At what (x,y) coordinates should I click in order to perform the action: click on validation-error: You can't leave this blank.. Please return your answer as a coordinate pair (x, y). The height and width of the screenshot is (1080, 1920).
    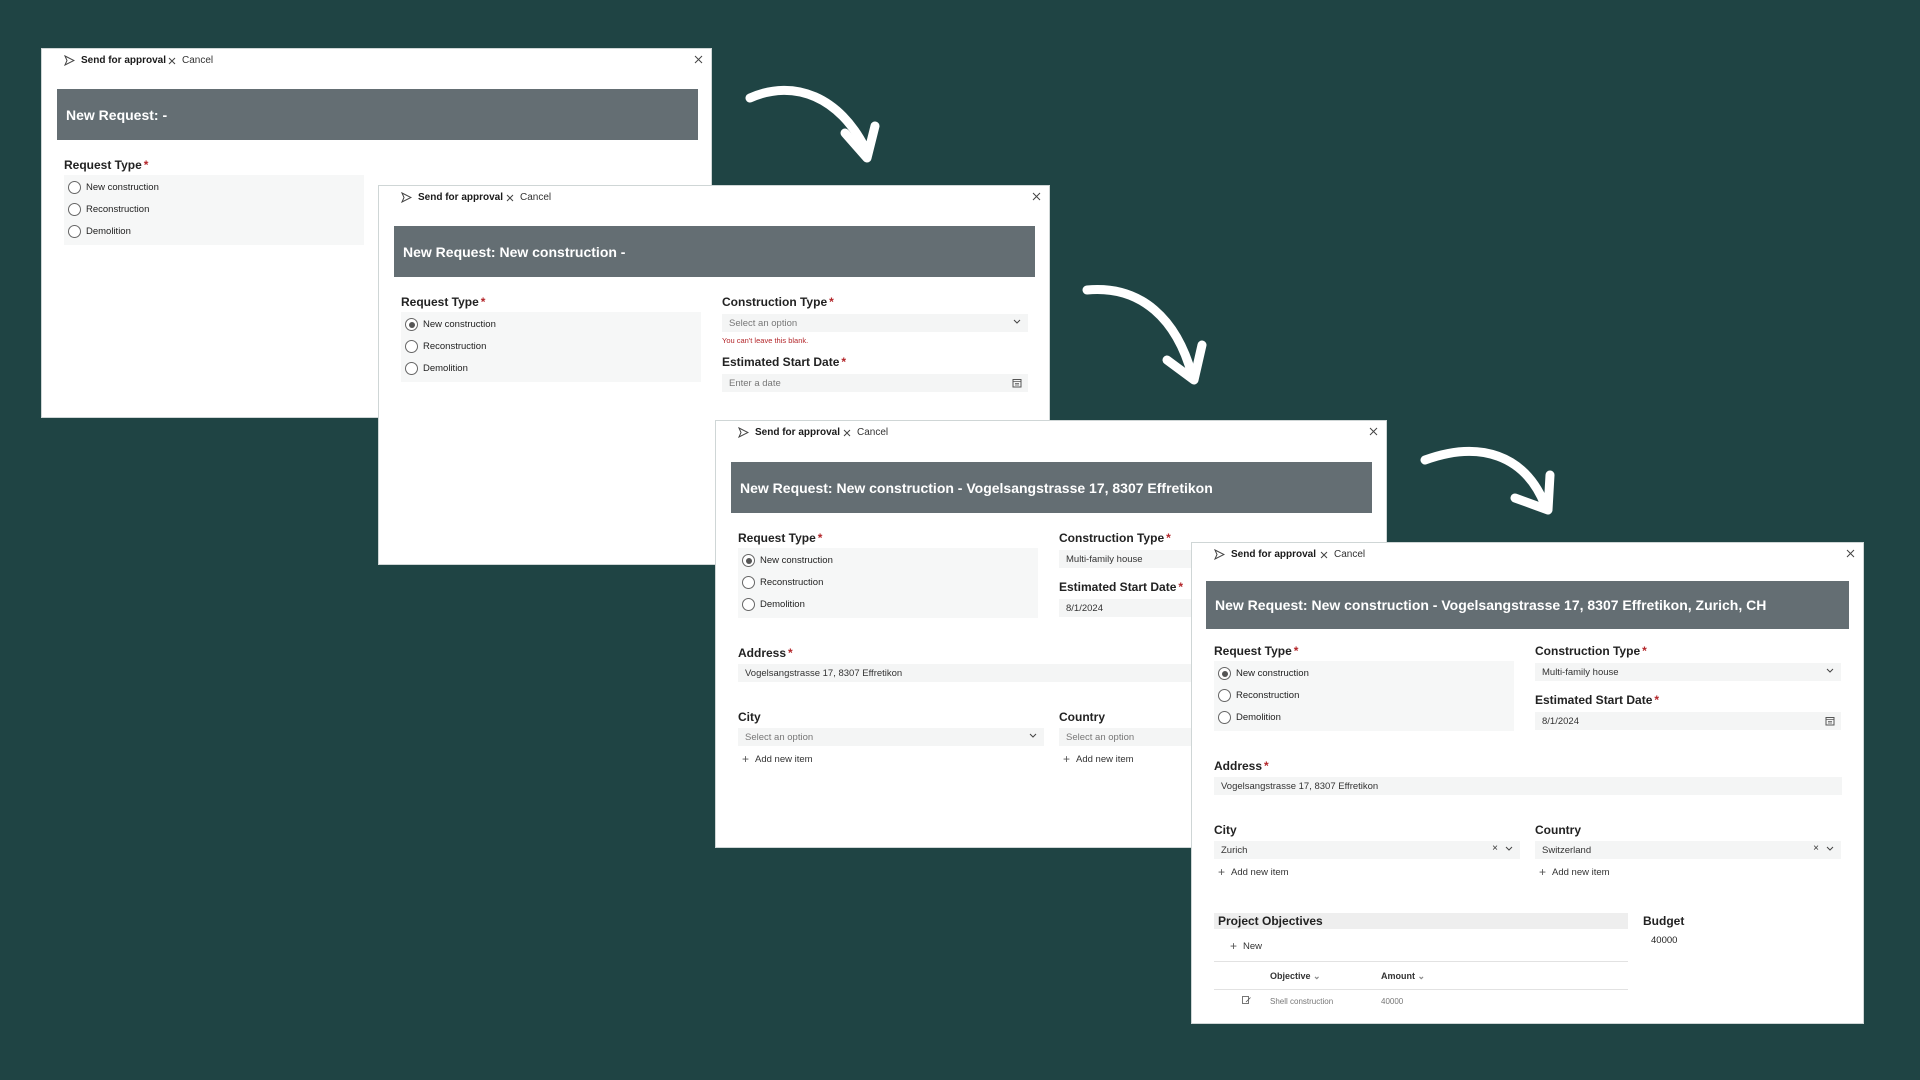
    Looking at the image, I should click on (765, 340).